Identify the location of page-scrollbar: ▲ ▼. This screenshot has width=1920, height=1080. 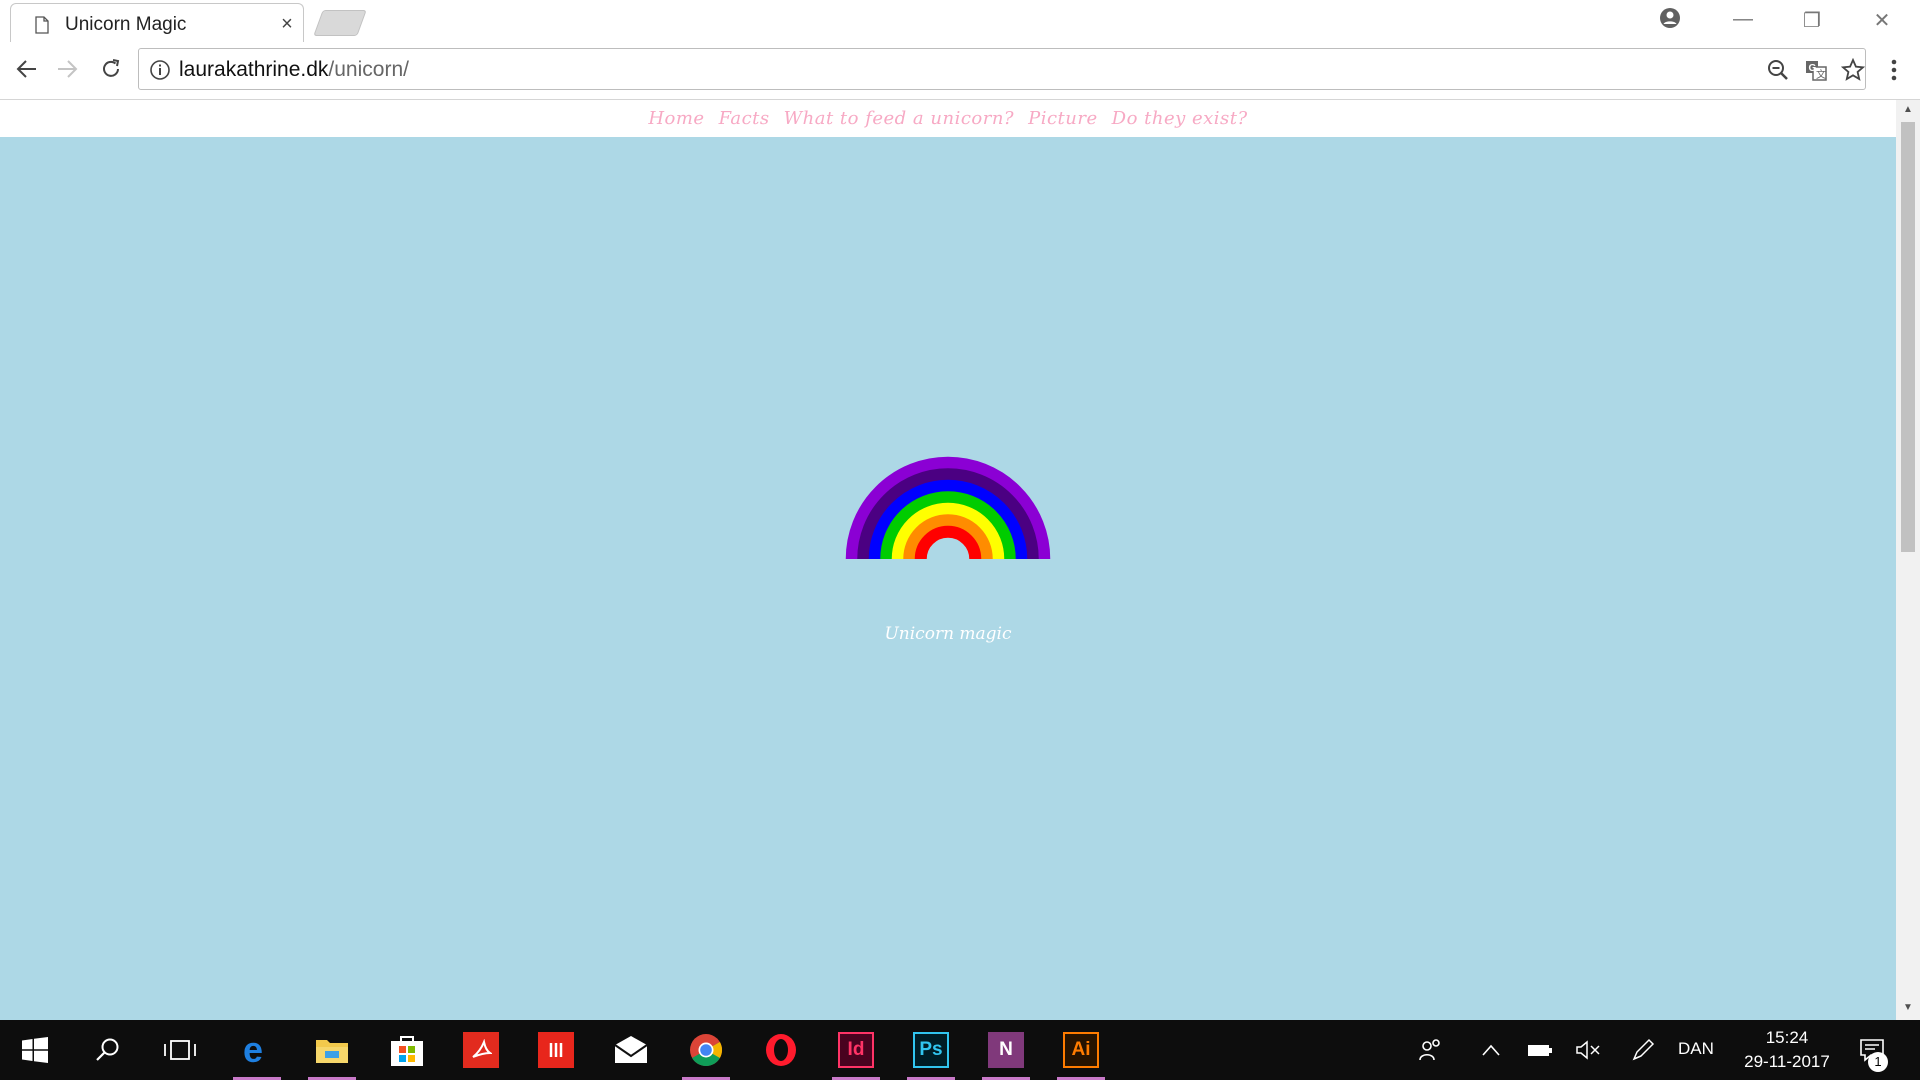
(1908, 560).